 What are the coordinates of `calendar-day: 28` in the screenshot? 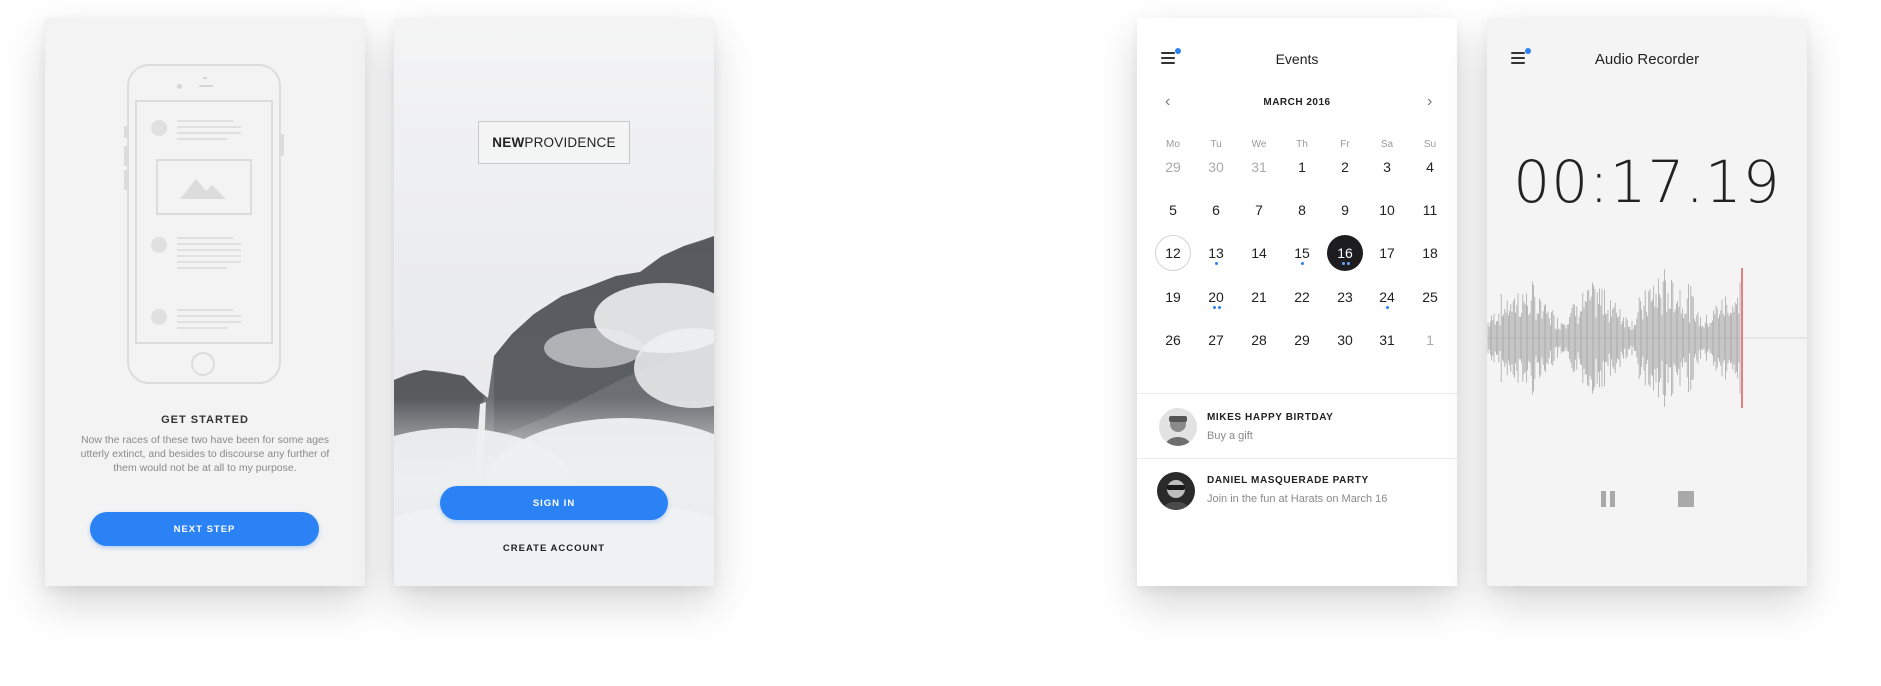 It's located at (1259, 340).